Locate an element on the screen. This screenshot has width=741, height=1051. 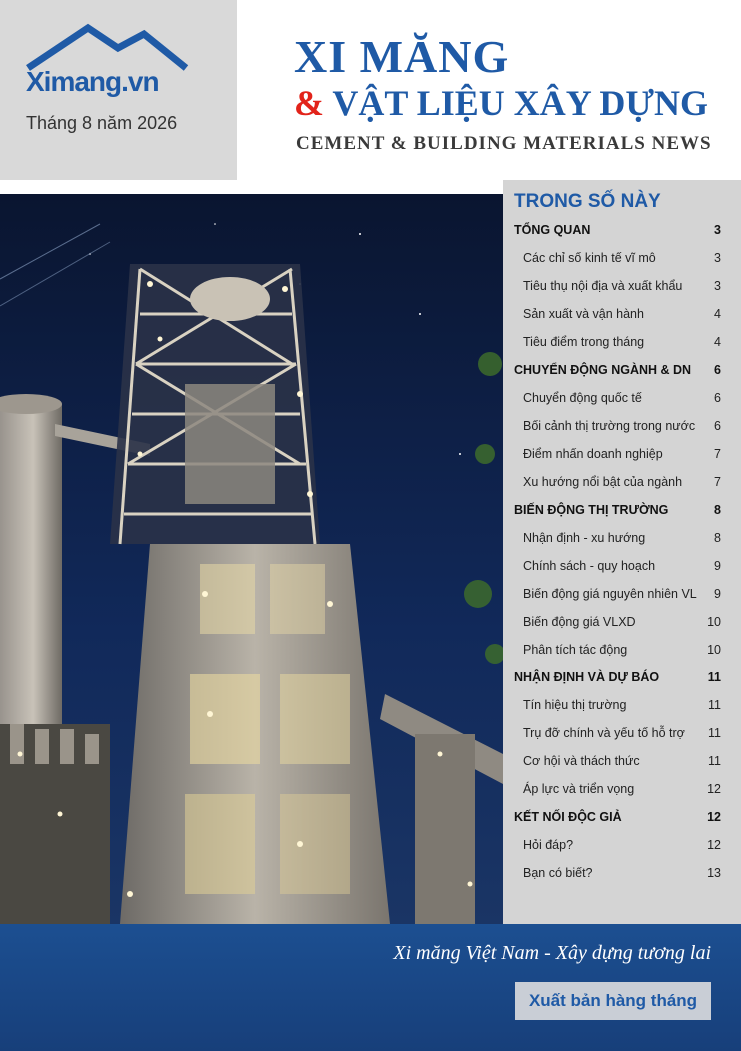
toc-item: Biến động giá nguyên nhiên VL 9 is located at coordinates (622, 594).